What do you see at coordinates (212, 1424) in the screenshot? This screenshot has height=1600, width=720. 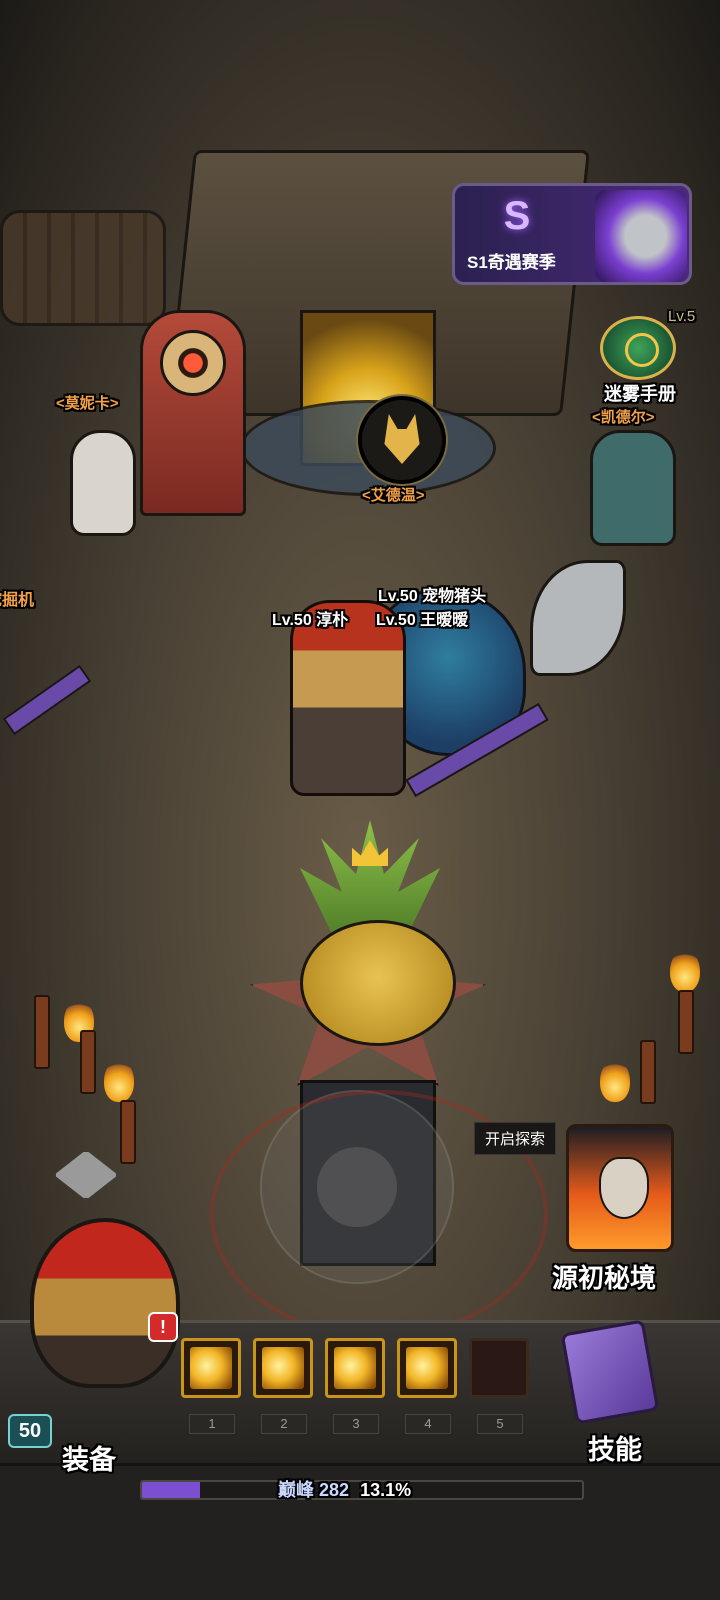 I see `slot-number: 1` at bounding box center [212, 1424].